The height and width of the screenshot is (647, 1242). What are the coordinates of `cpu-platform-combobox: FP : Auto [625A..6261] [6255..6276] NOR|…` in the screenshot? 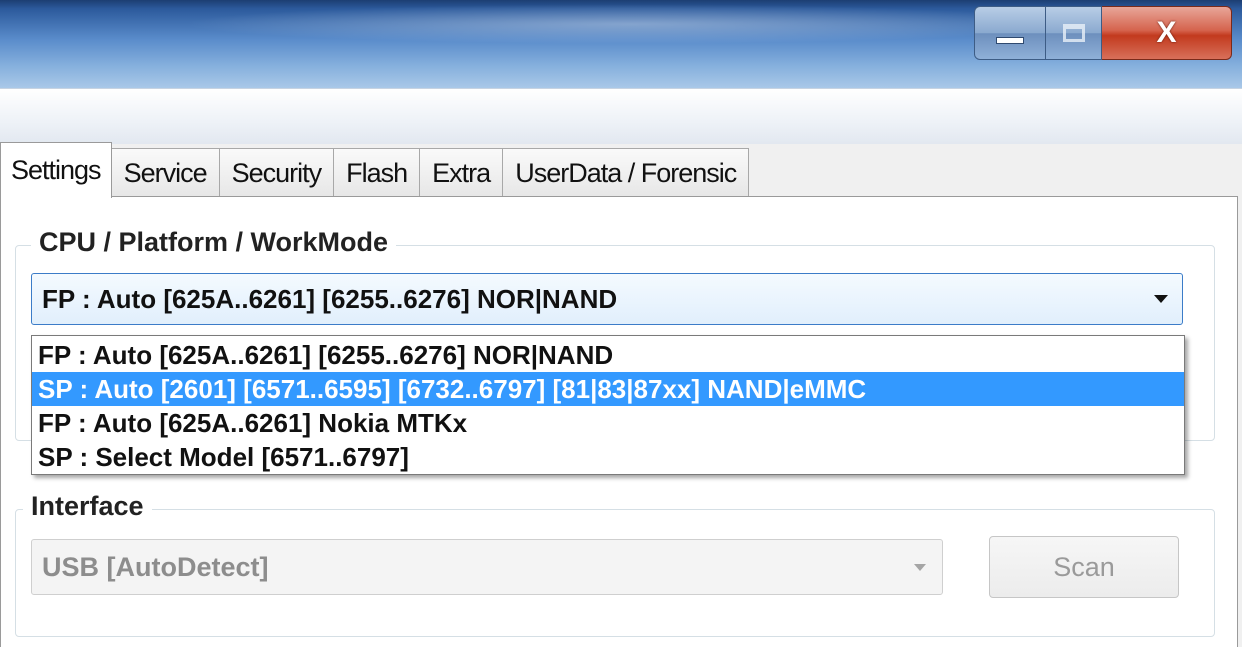 It's located at (607, 299).